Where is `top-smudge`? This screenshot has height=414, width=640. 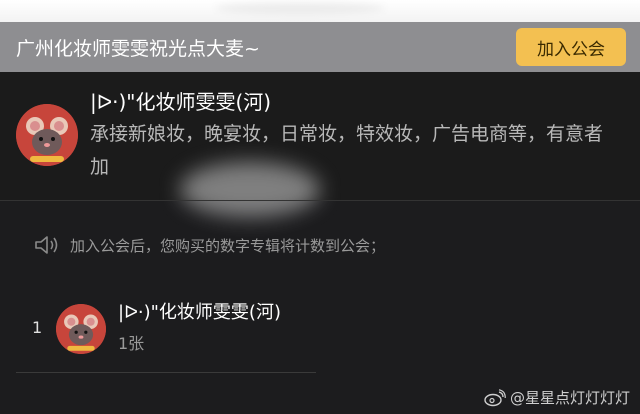
top-smudge is located at coordinates (300, 8).